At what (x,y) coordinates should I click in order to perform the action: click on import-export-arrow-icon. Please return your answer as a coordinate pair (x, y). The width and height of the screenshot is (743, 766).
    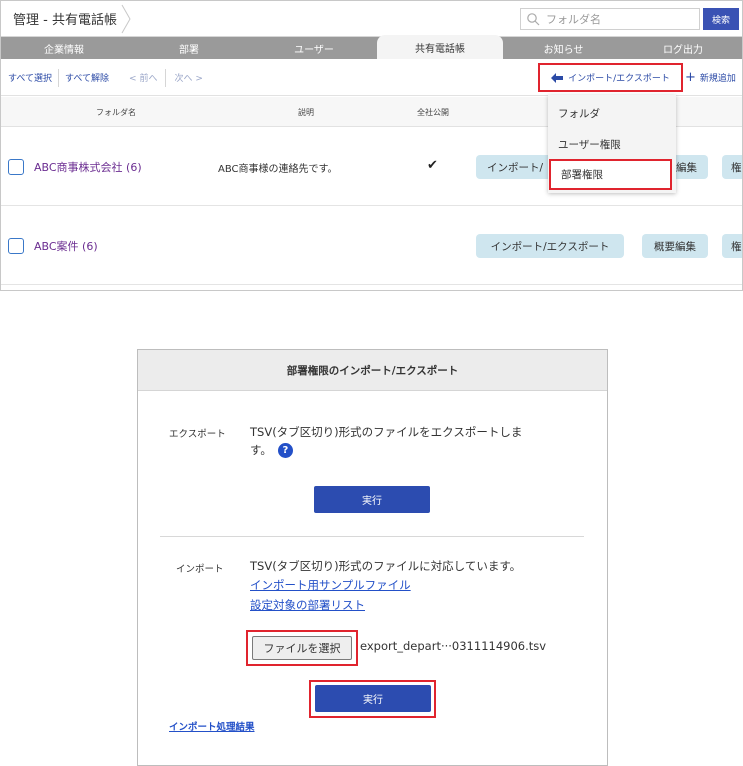
    Looking at the image, I should click on (557, 77).